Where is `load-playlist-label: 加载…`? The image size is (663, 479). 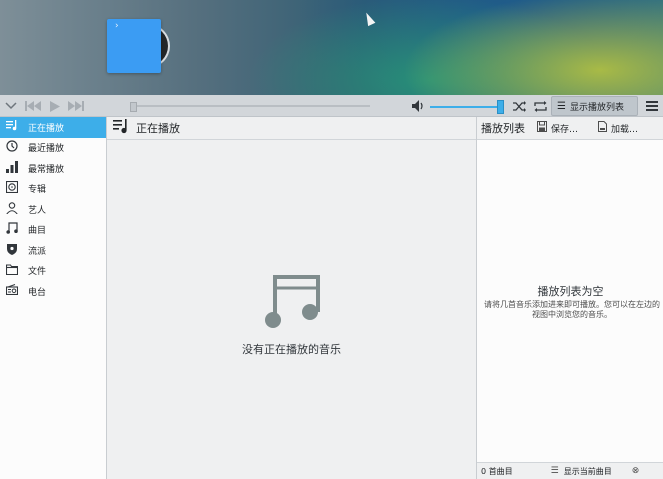
load-playlist-label: 加载… is located at coordinates (625, 129).